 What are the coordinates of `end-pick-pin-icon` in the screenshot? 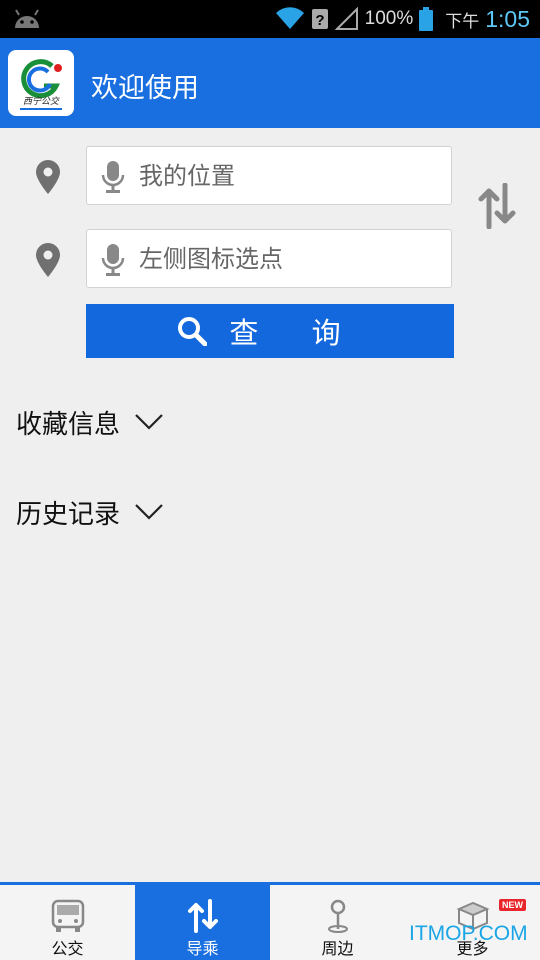 It's located at (48, 260).